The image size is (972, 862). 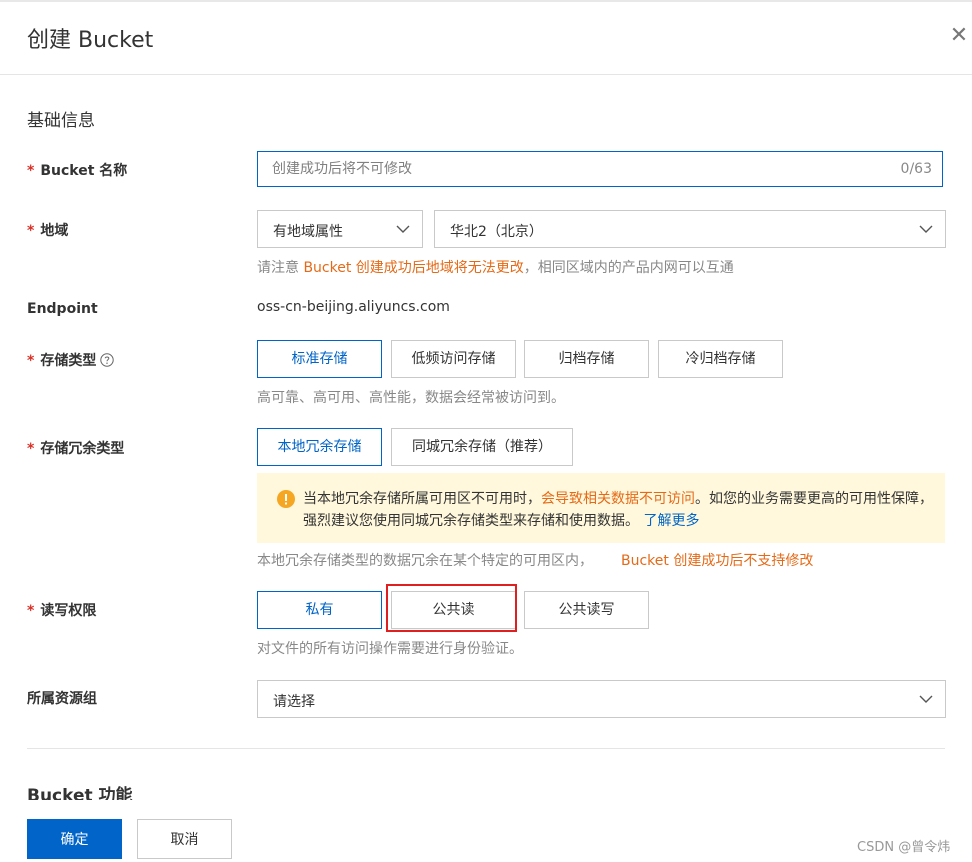 I want to click on cancel-button: 取消, so click(x=184, y=839).